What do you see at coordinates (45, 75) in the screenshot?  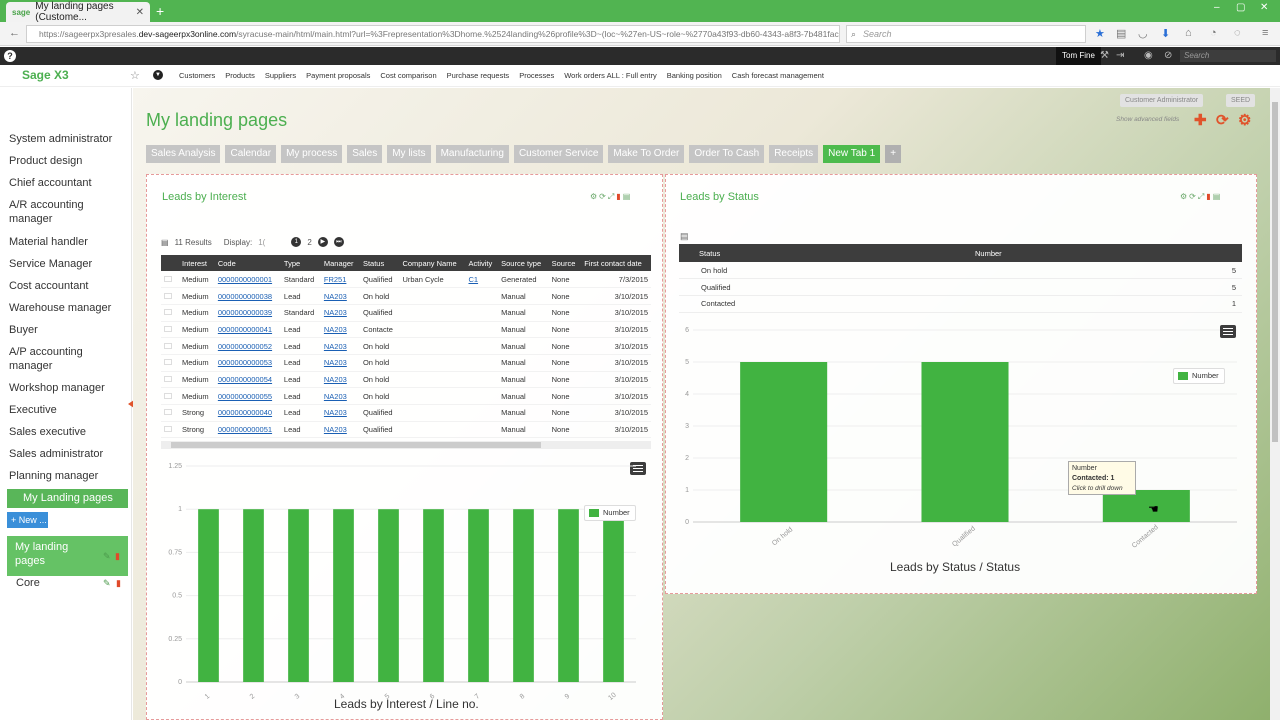 I see `sage-logo: Sage X3` at bounding box center [45, 75].